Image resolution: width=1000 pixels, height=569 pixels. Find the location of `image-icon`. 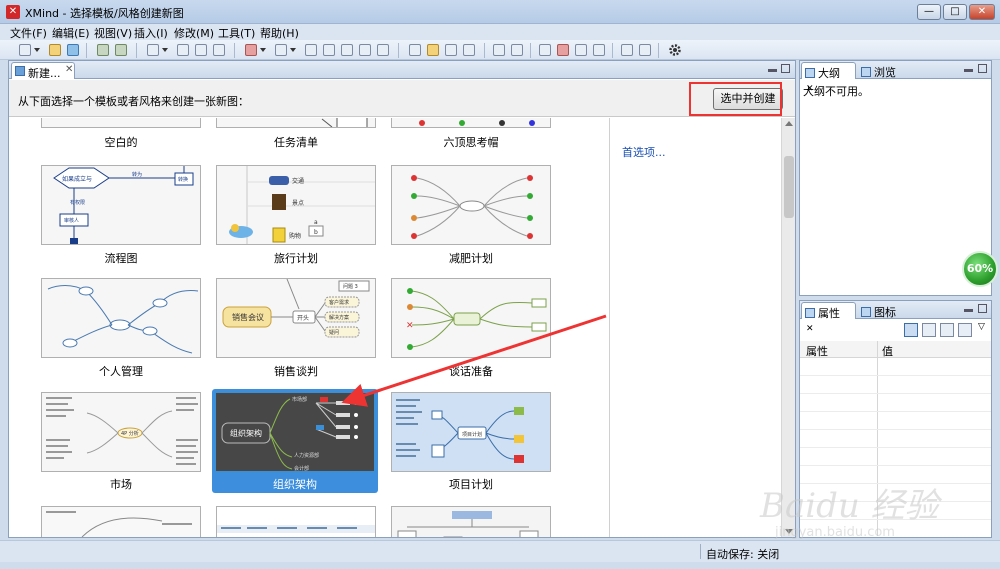

image-icon is located at coordinates (285, 50).